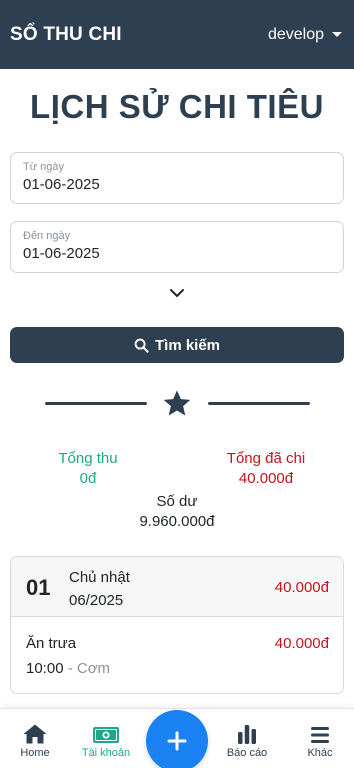  What do you see at coordinates (266, 469) in the screenshot?
I see `expense-summary: Tổng đã chi 40.000đ` at bounding box center [266, 469].